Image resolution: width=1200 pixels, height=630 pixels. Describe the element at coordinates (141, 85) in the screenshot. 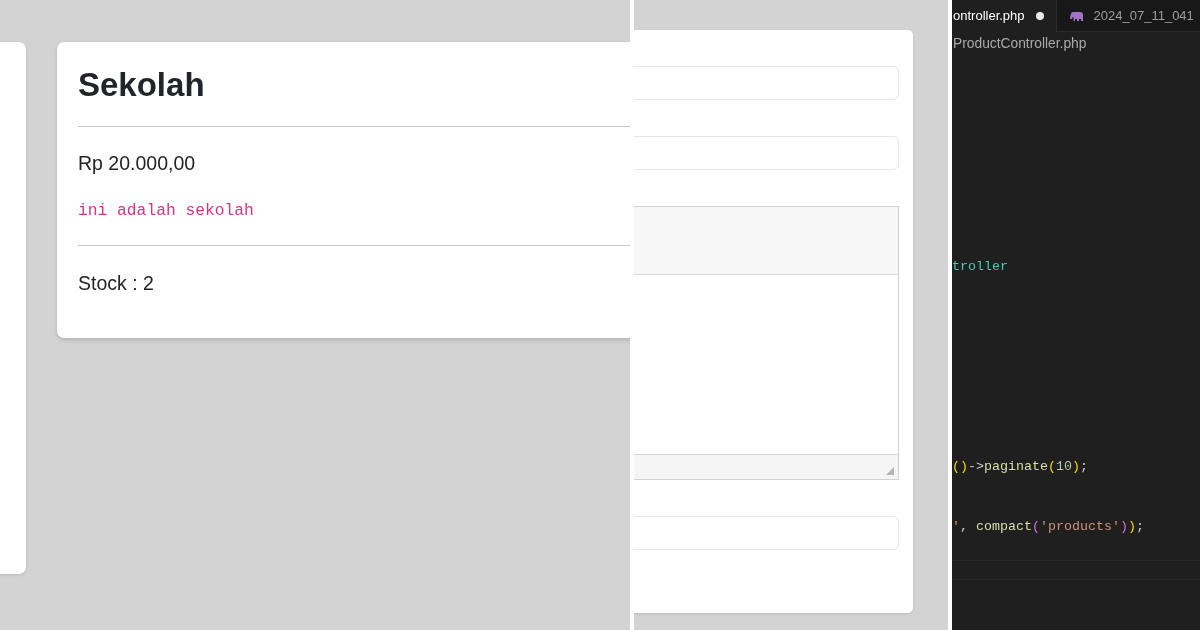

I see `product-title: Sekolah` at that location.